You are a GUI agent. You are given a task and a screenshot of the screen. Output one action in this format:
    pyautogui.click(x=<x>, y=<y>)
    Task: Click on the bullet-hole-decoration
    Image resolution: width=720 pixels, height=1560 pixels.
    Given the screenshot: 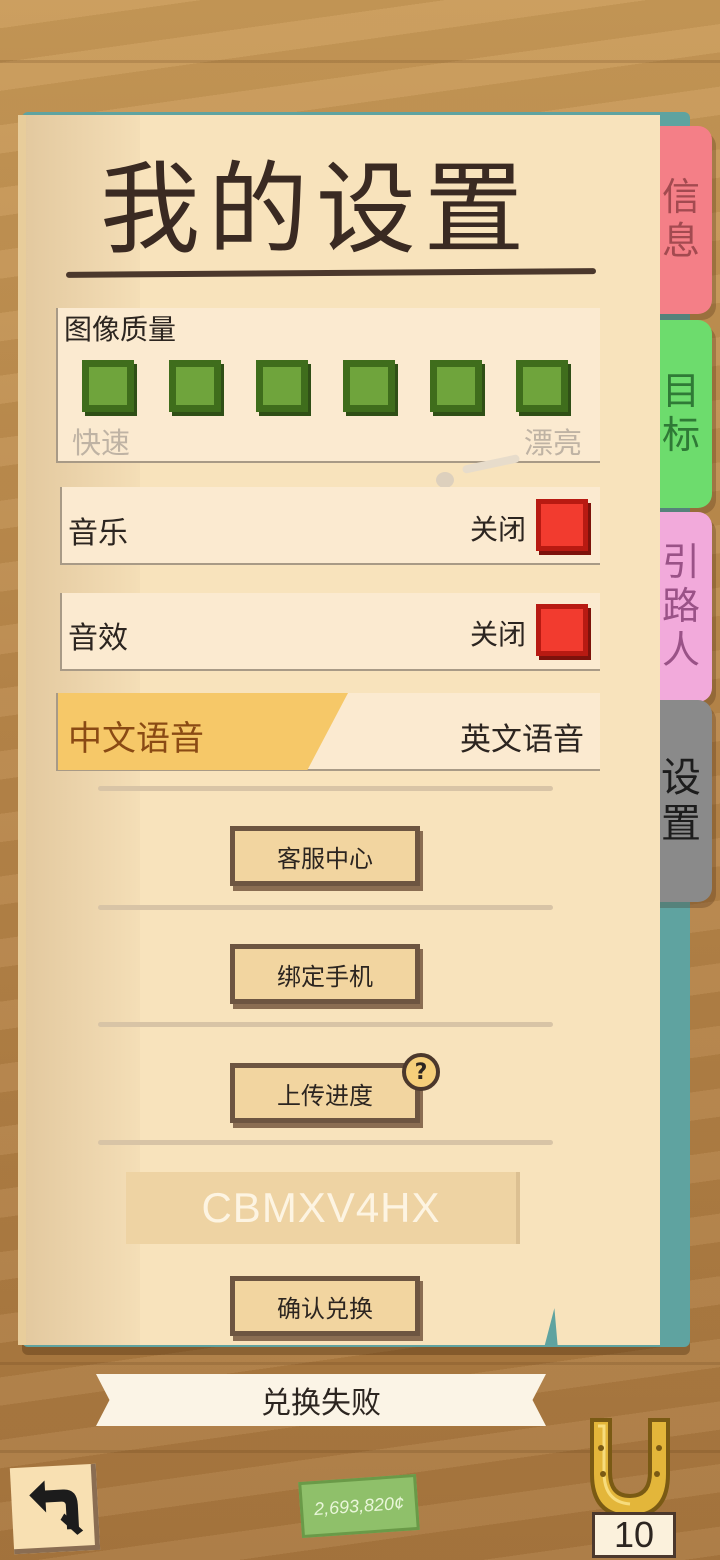 What is the action you would take?
    pyautogui.click(x=445, y=480)
    